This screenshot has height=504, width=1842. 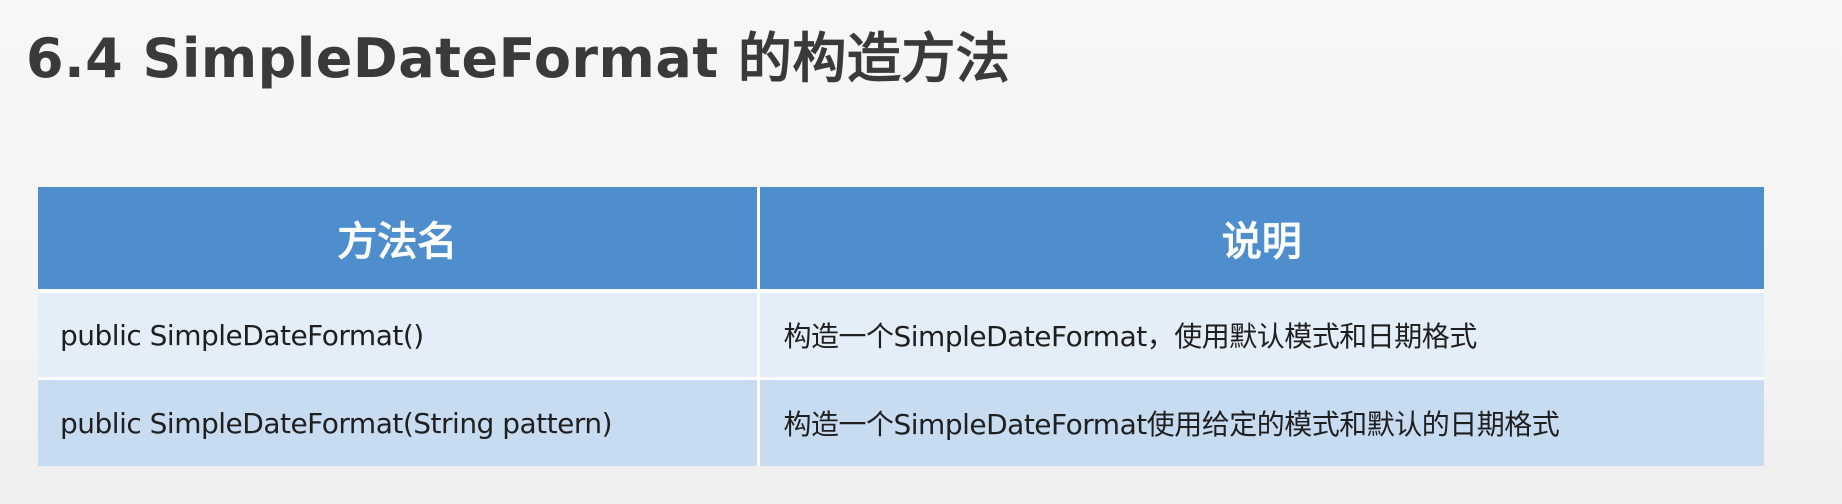 What do you see at coordinates (1261, 335) in the screenshot?
I see `description-cell: 构造一个SimpleDateFormat，使用默认模式和日期格式` at bounding box center [1261, 335].